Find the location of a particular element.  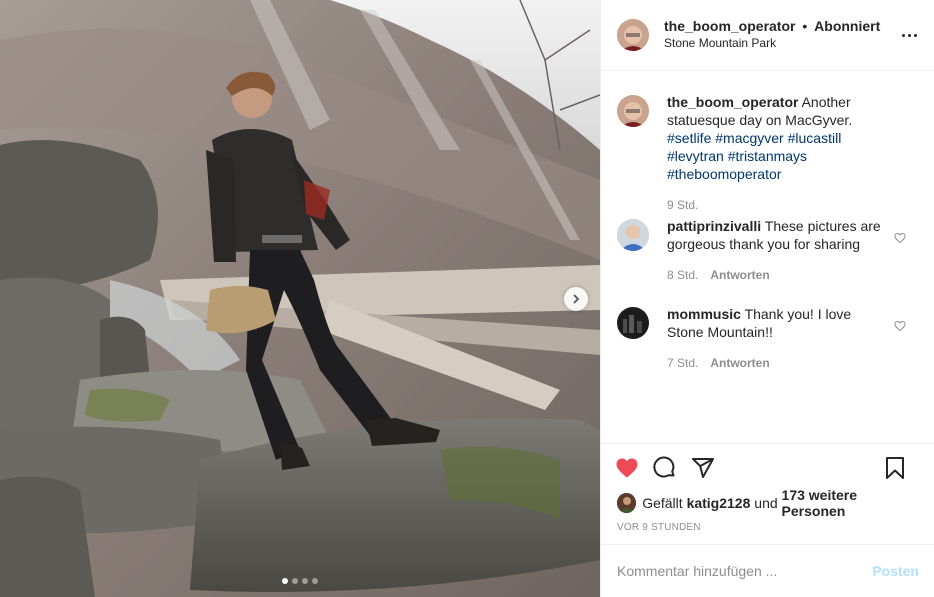

more-options-button is located at coordinates (910, 35).